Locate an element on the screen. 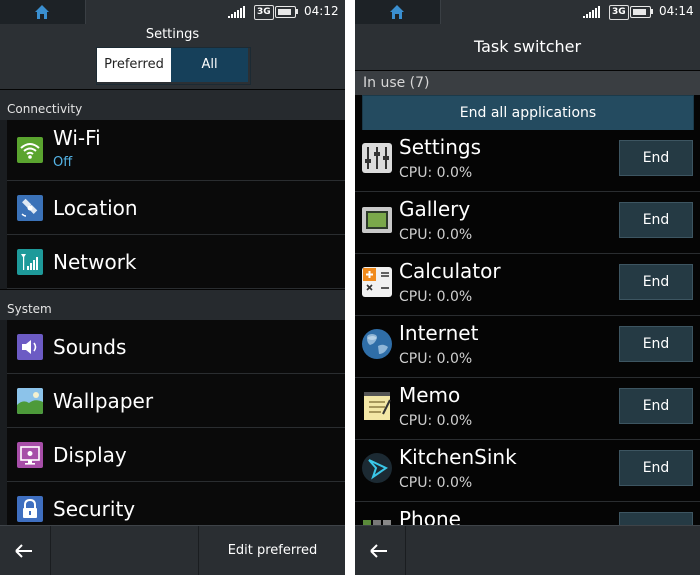  wifi-icon is located at coordinates (30, 150).